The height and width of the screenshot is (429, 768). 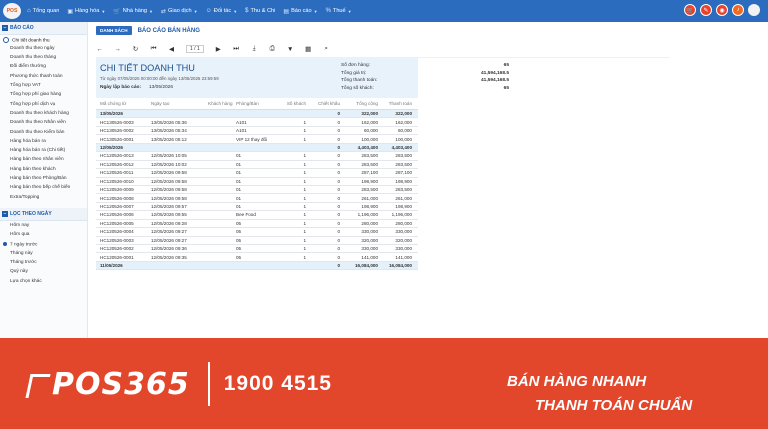 I want to click on sidebar-report-item: Tổng hợp VAT, so click(x=43, y=85).